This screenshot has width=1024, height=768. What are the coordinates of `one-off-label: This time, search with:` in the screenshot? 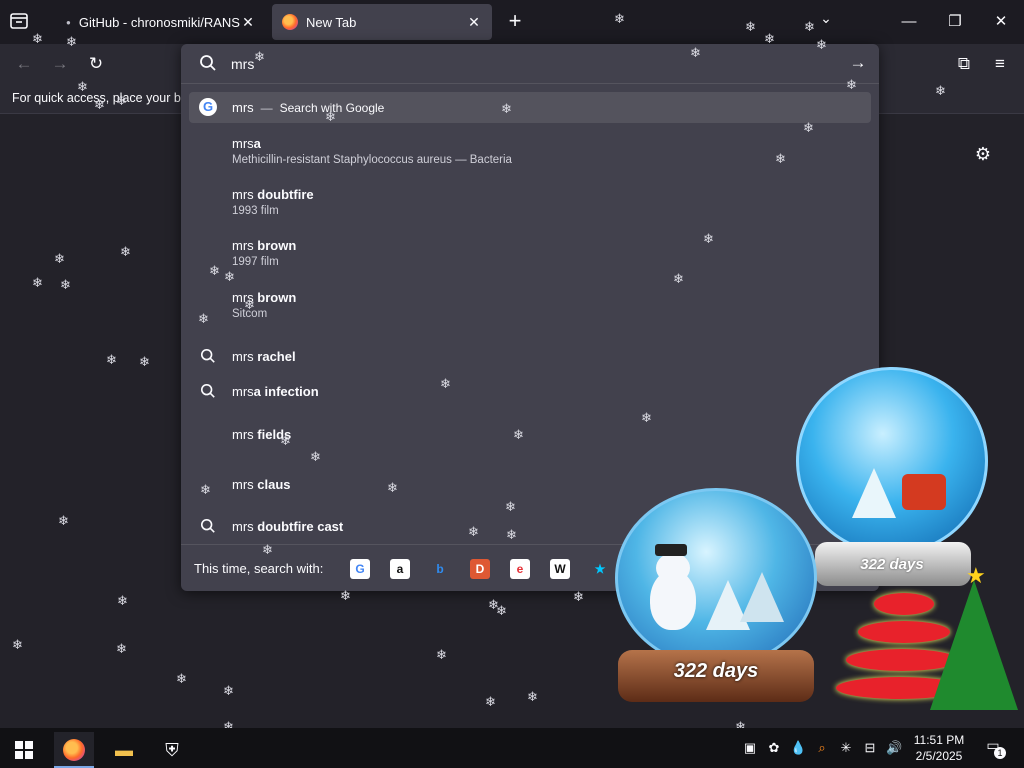 It's located at (259, 568).